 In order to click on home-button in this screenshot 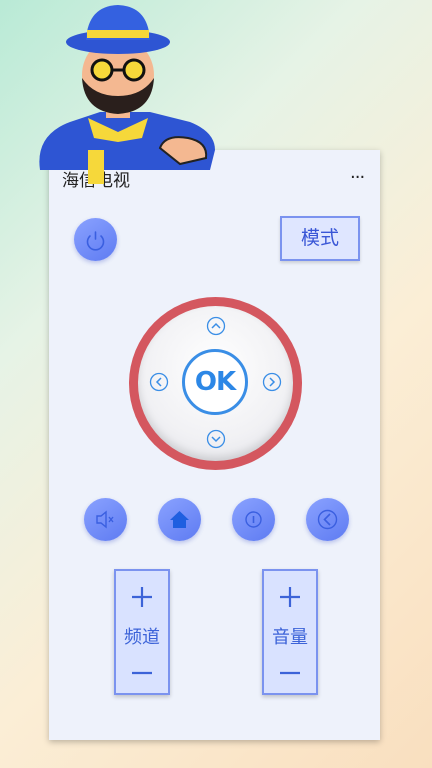, I will do `click(179, 519)`.